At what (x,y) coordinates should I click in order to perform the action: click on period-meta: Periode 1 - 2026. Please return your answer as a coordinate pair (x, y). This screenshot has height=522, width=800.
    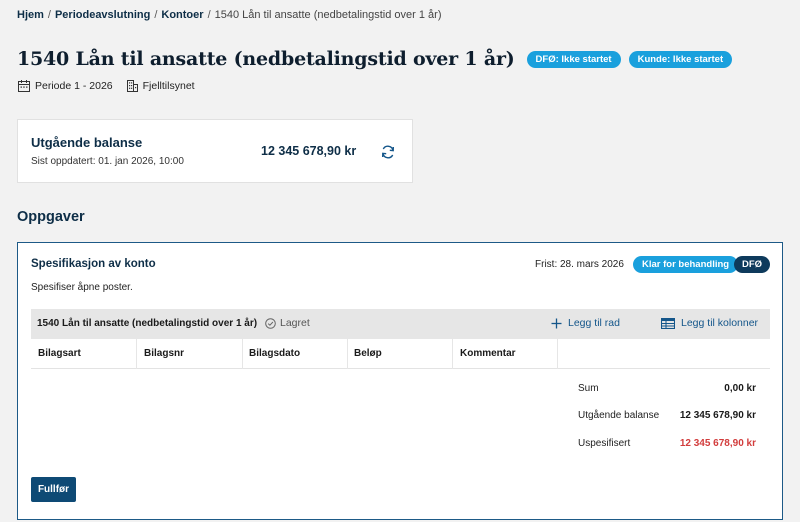
    Looking at the image, I should click on (65, 86).